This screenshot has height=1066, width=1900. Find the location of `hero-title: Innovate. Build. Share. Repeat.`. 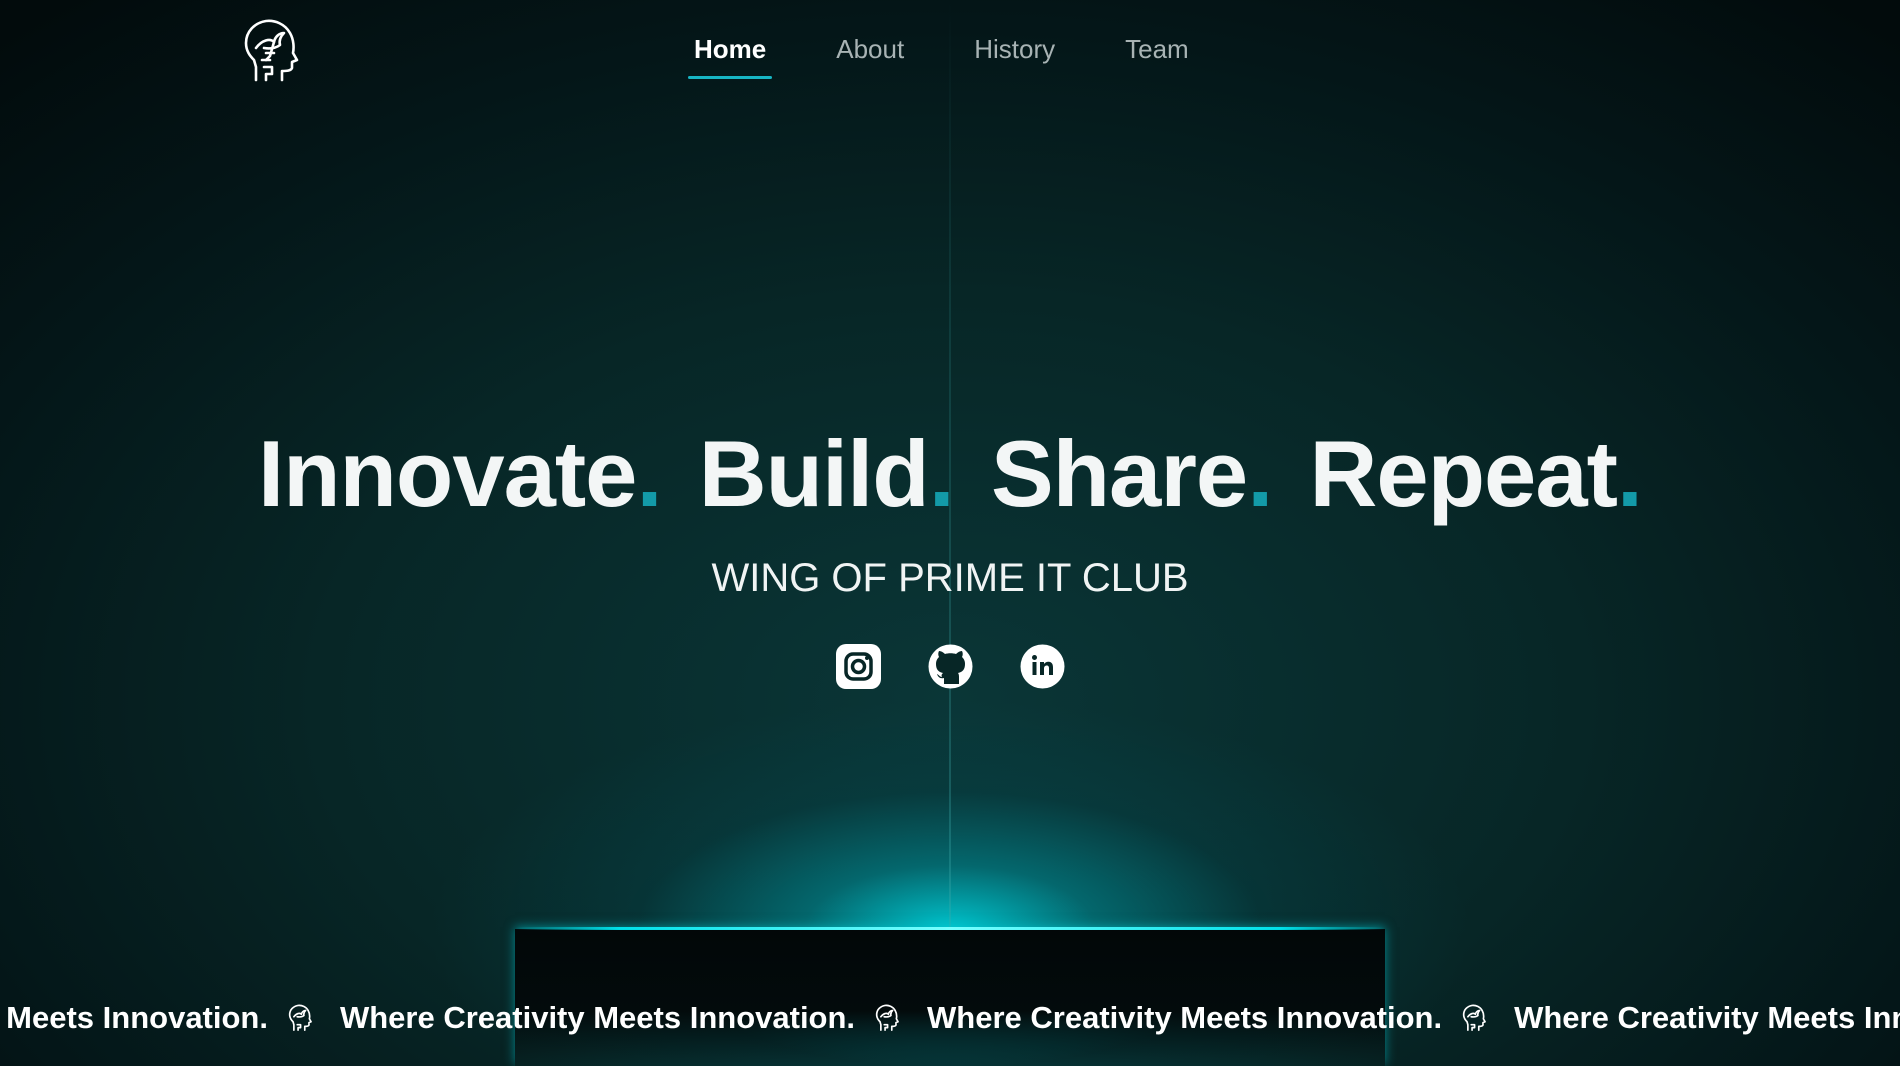

hero-title: Innovate. Build. Share. Repeat. is located at coordinates (950, 474).